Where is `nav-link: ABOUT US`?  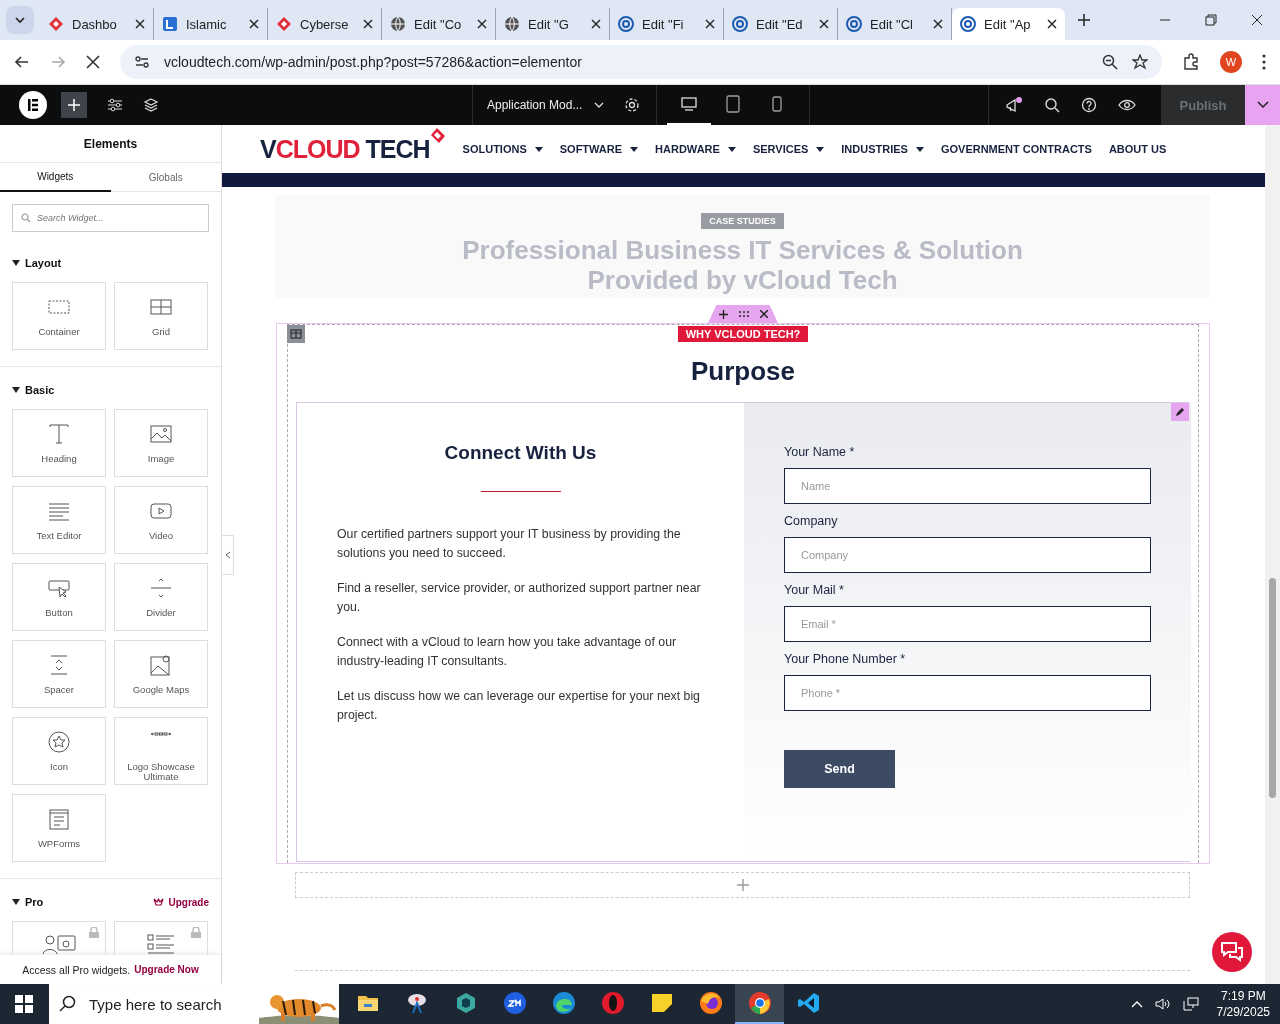 nav-link: ABOUT US is located at coordinates (1137, 149).